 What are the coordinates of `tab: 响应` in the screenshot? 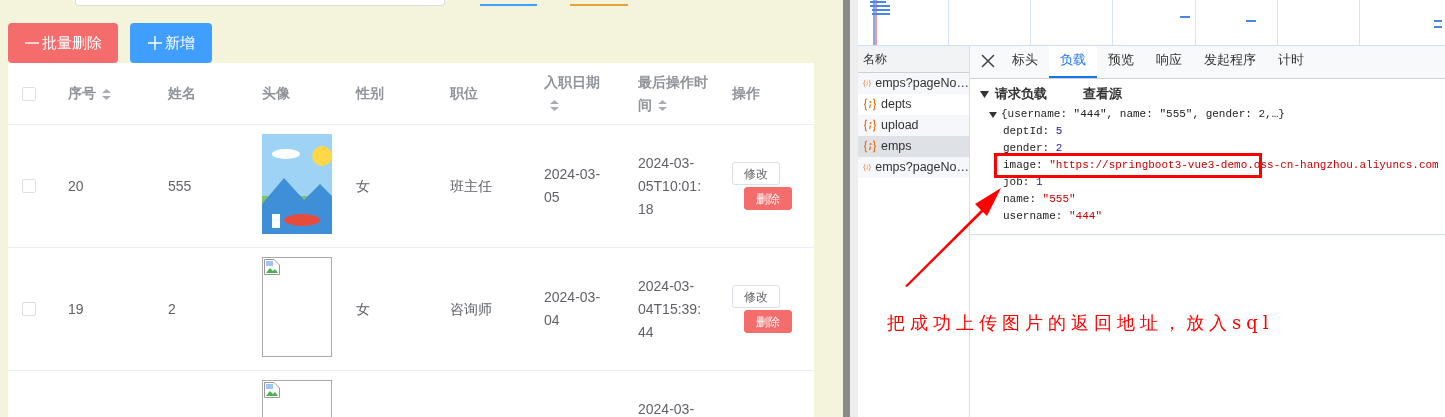 It's located at (1169, 62).